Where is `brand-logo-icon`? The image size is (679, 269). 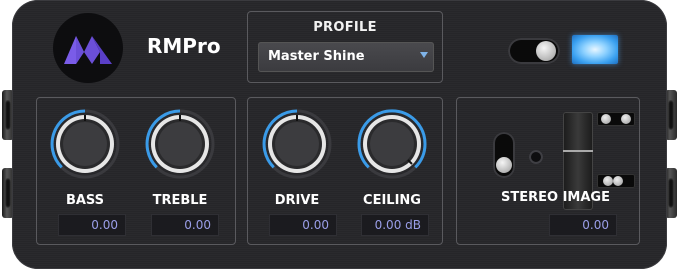
brand-logo-icon is located at coordinates (88, 48).